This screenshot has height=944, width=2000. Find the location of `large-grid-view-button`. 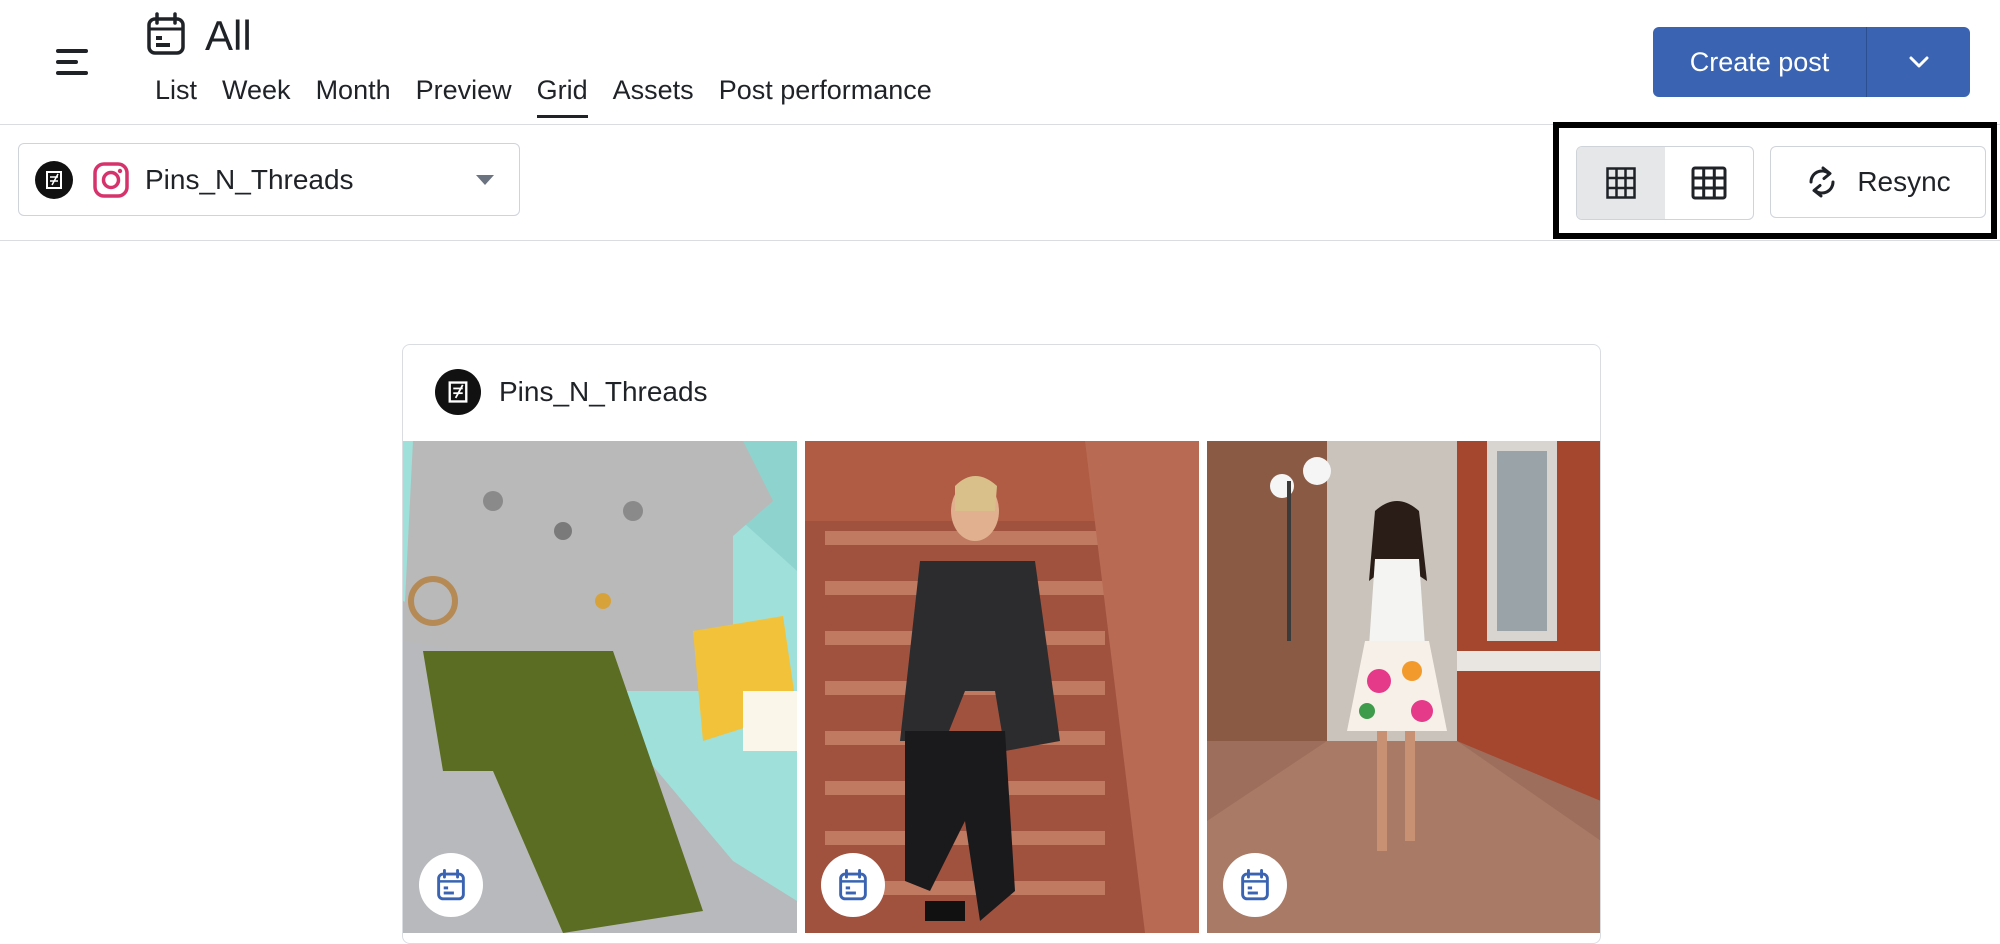

large-grid-view-button is located at coordinates (1709, 183).